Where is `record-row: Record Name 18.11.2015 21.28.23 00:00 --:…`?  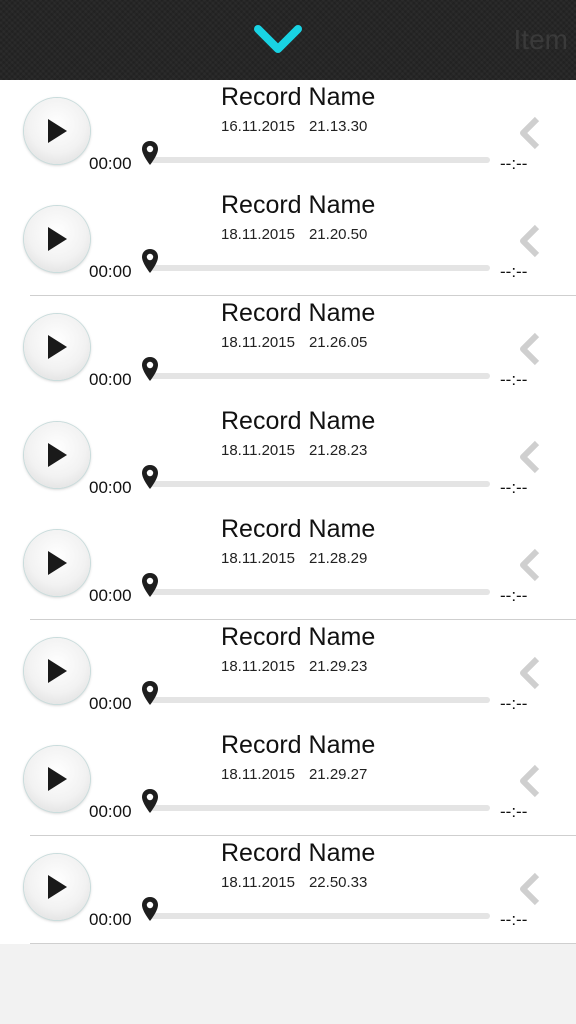
record-row: Record Name 18.11.2015 21.28.23 00:00 --:… is located at coordinates (288, 458).